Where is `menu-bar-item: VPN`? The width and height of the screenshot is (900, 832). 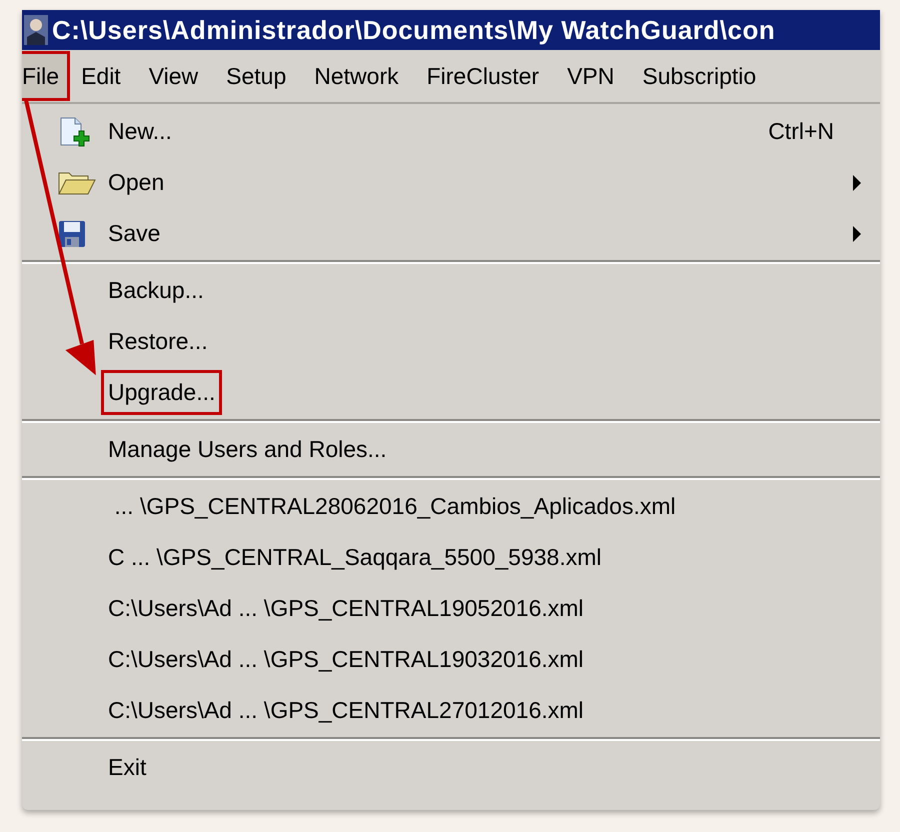
menu-bar-item: VPN is located at coordinates (590, 76).